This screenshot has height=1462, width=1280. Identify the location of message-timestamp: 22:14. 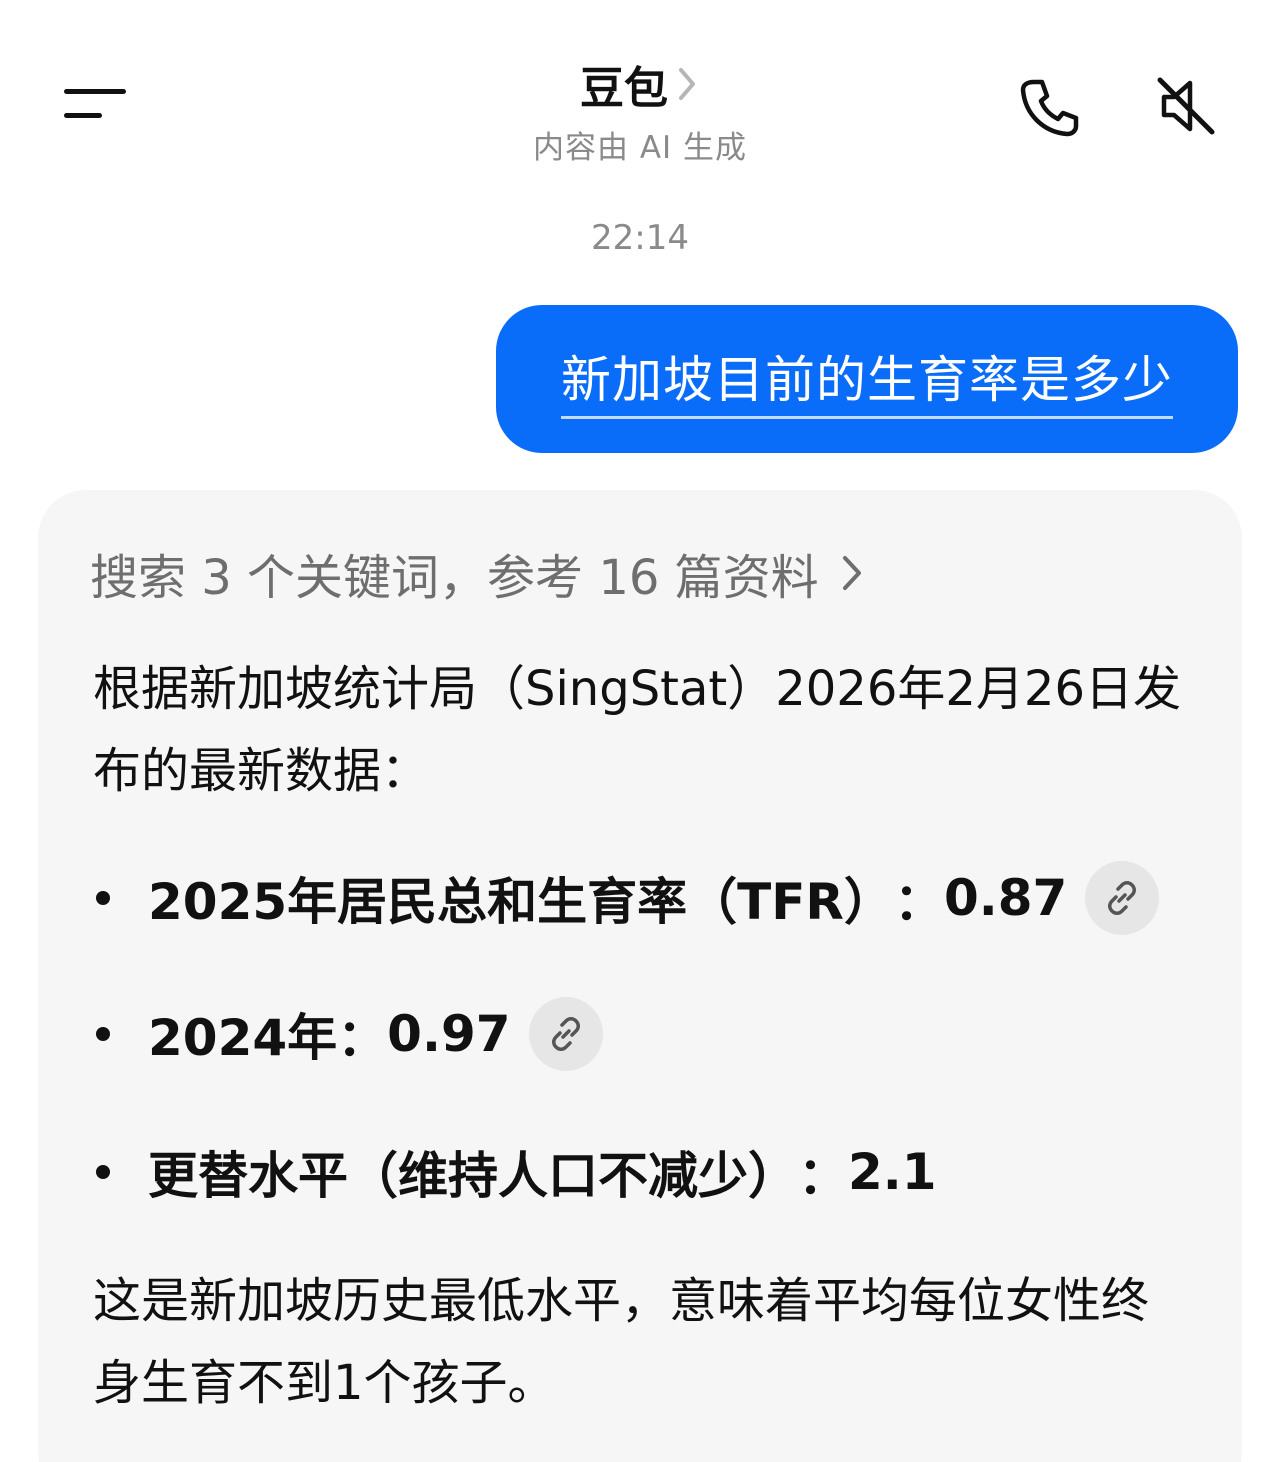
(640, 238).